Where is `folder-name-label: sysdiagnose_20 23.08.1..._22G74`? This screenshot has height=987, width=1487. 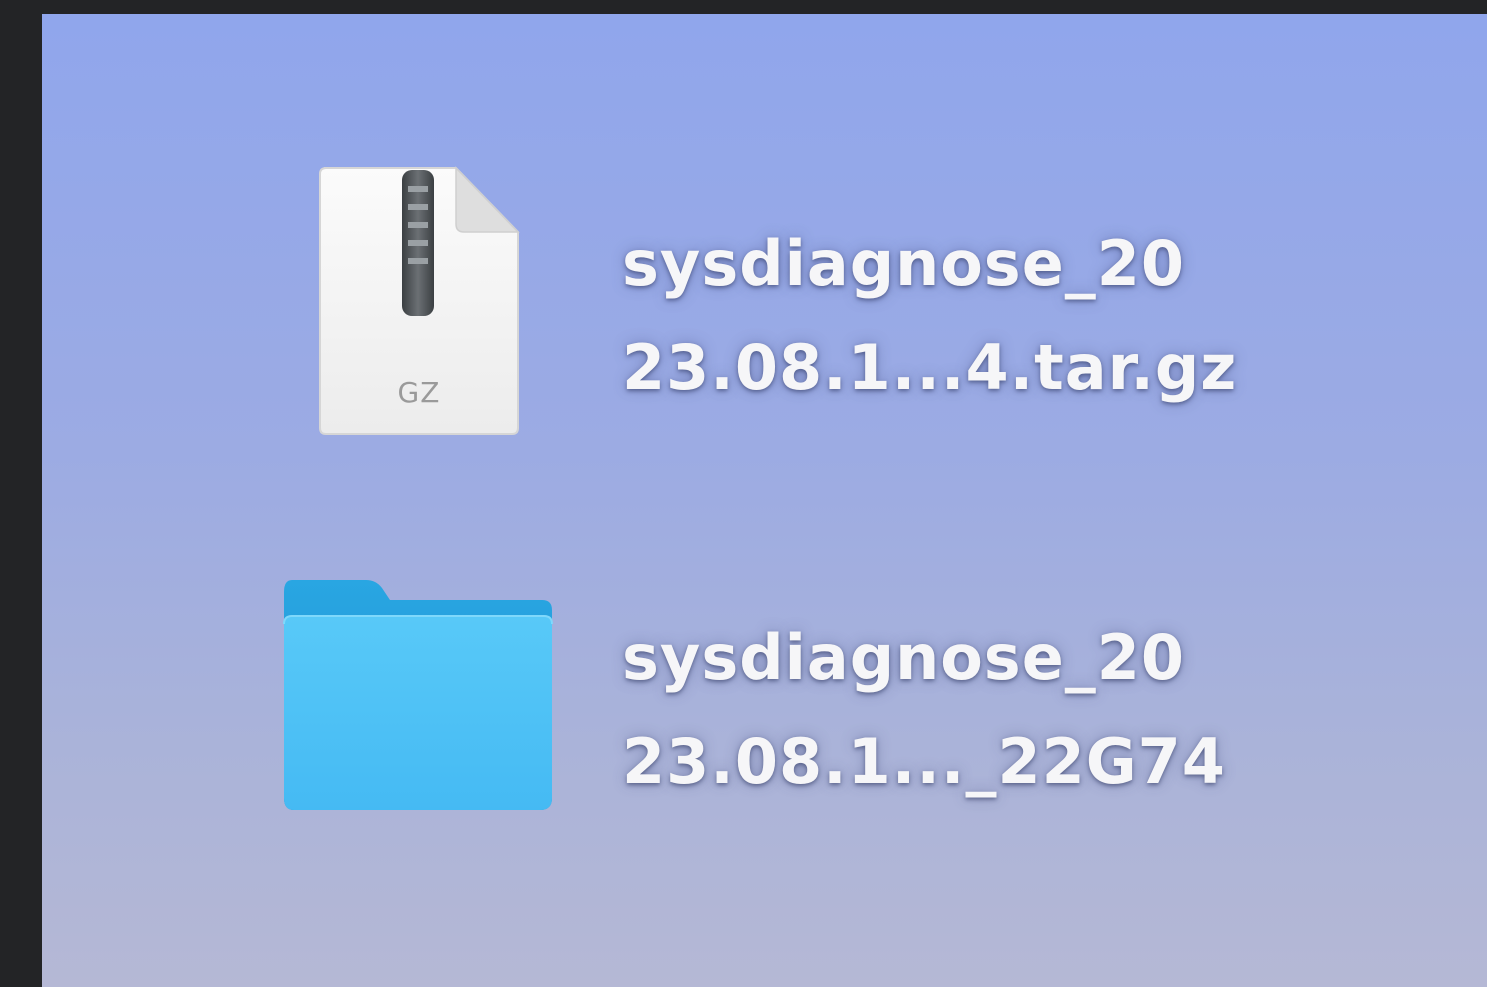 folder-name-label: sysdiagnose_20 23.08.1..._22G74 is located at coordinates (924, 710).